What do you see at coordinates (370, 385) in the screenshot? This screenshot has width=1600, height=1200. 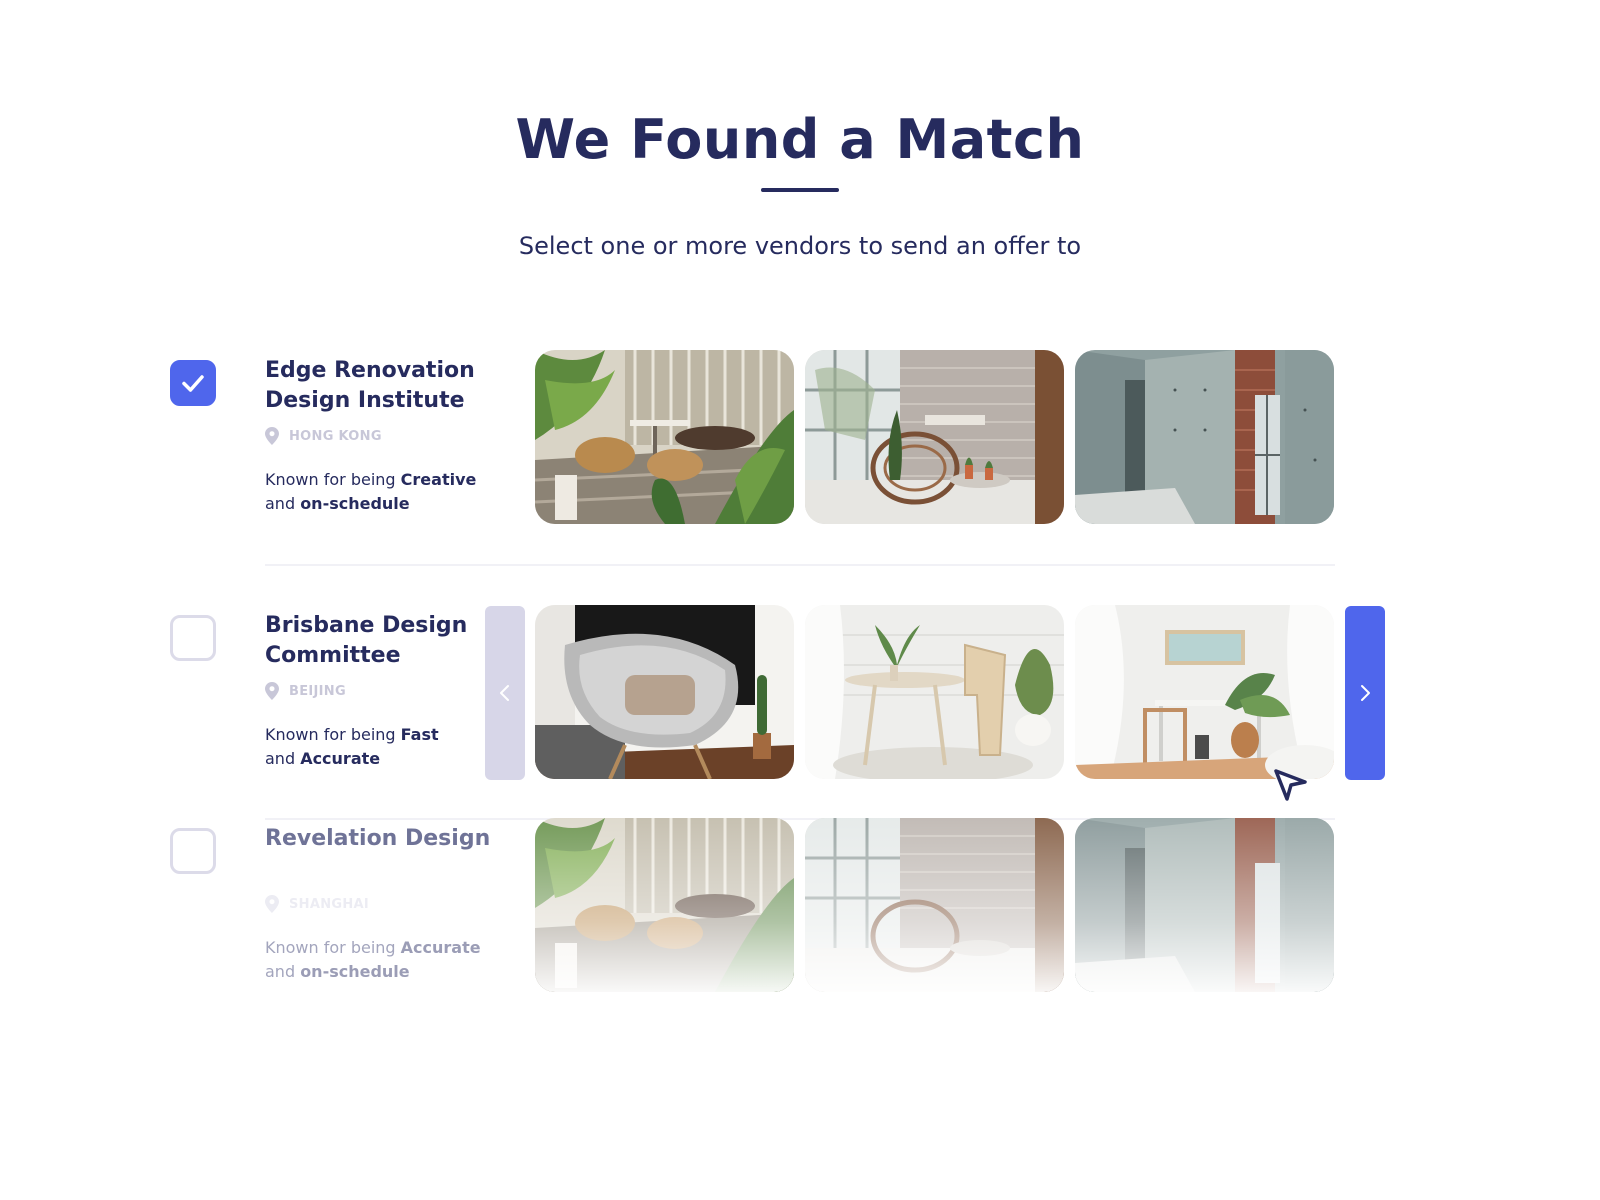 I see `vendor-name: Edge Renovation Design Institute` at bounding box center [370, 385].